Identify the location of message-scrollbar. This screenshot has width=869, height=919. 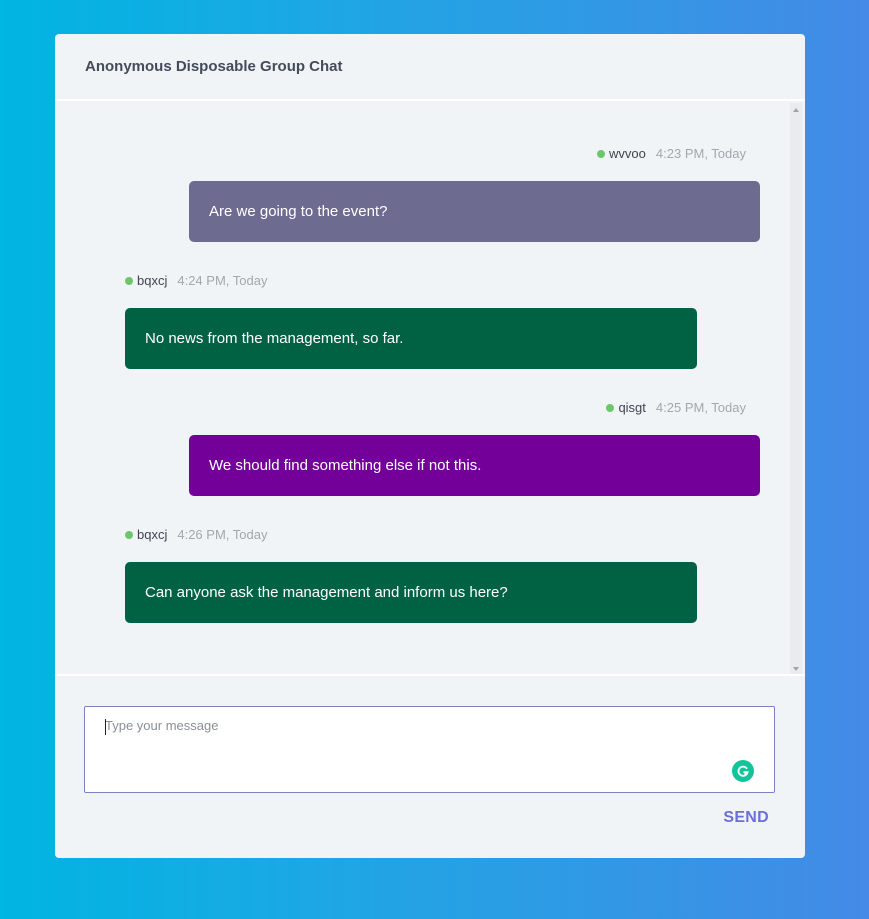
(796, 389).